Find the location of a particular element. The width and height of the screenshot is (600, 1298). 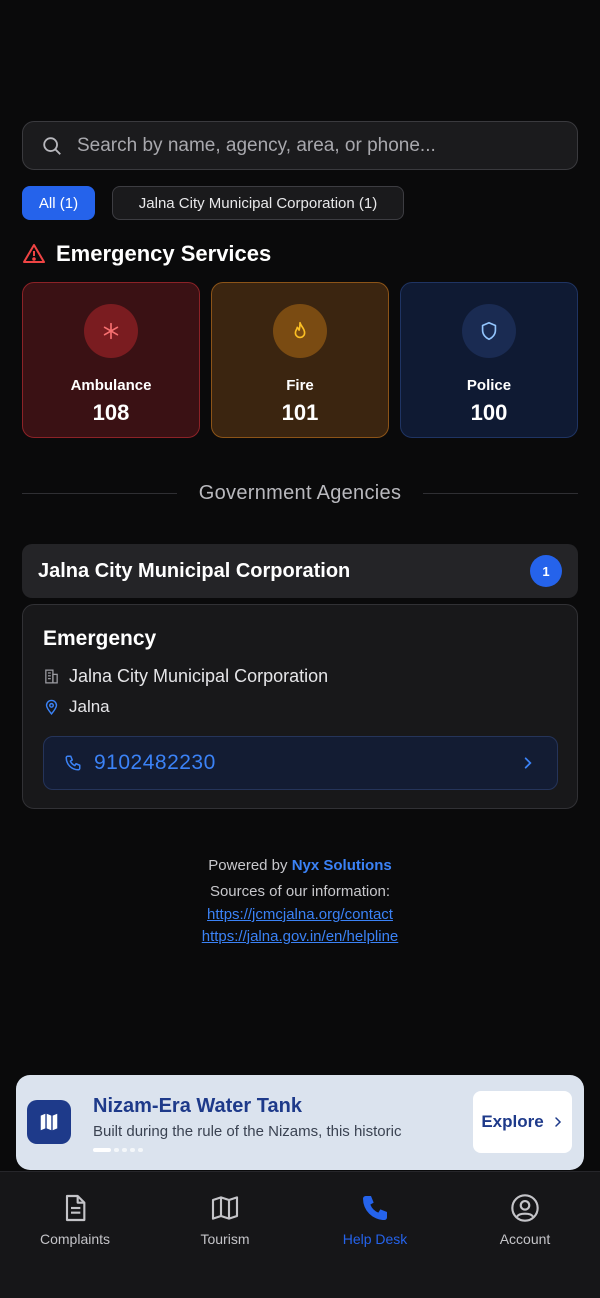

banner-map-icon-wrap is located at coordinates (49, 1122).